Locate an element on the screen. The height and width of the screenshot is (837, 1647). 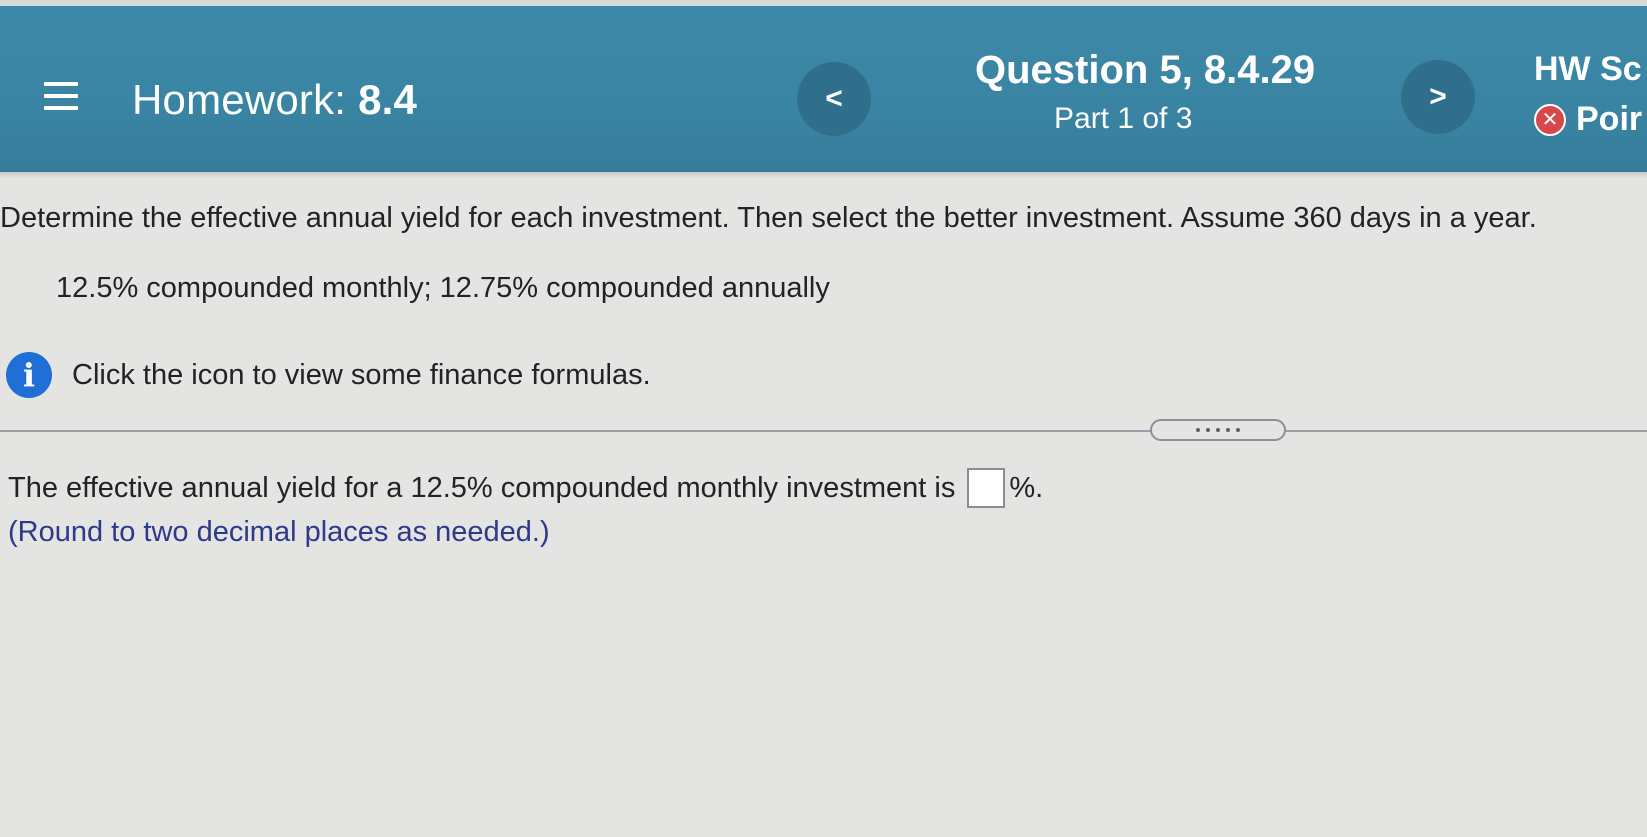
answer-text-after: %. is located at coordinates (1026, 487).